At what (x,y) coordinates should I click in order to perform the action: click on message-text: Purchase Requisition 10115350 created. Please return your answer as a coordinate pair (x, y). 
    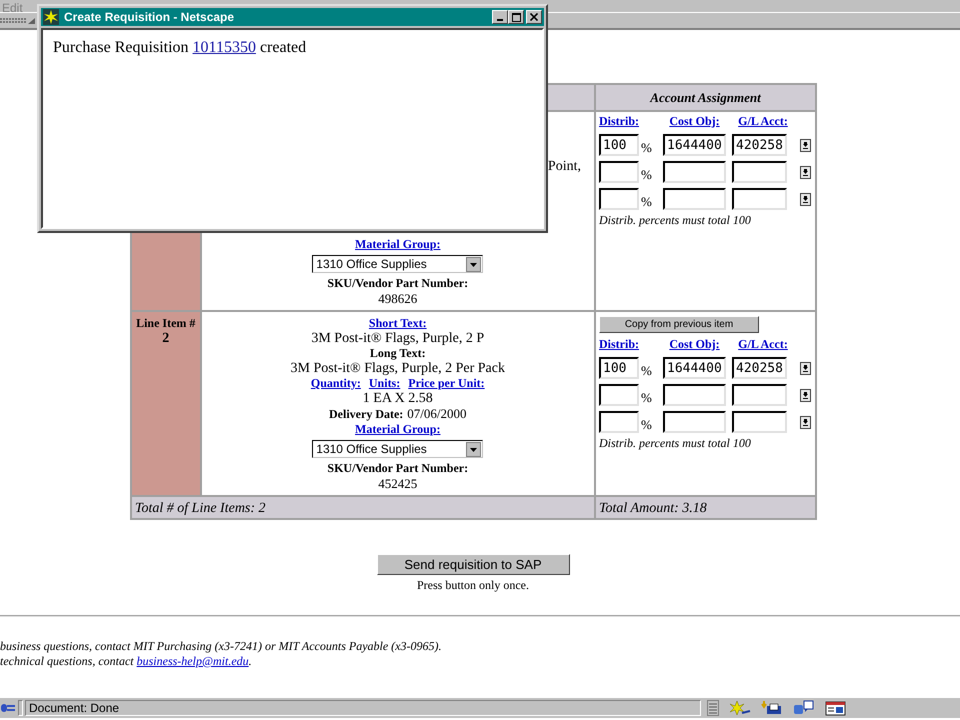
    Looking at the image, I should click on (180, 48).